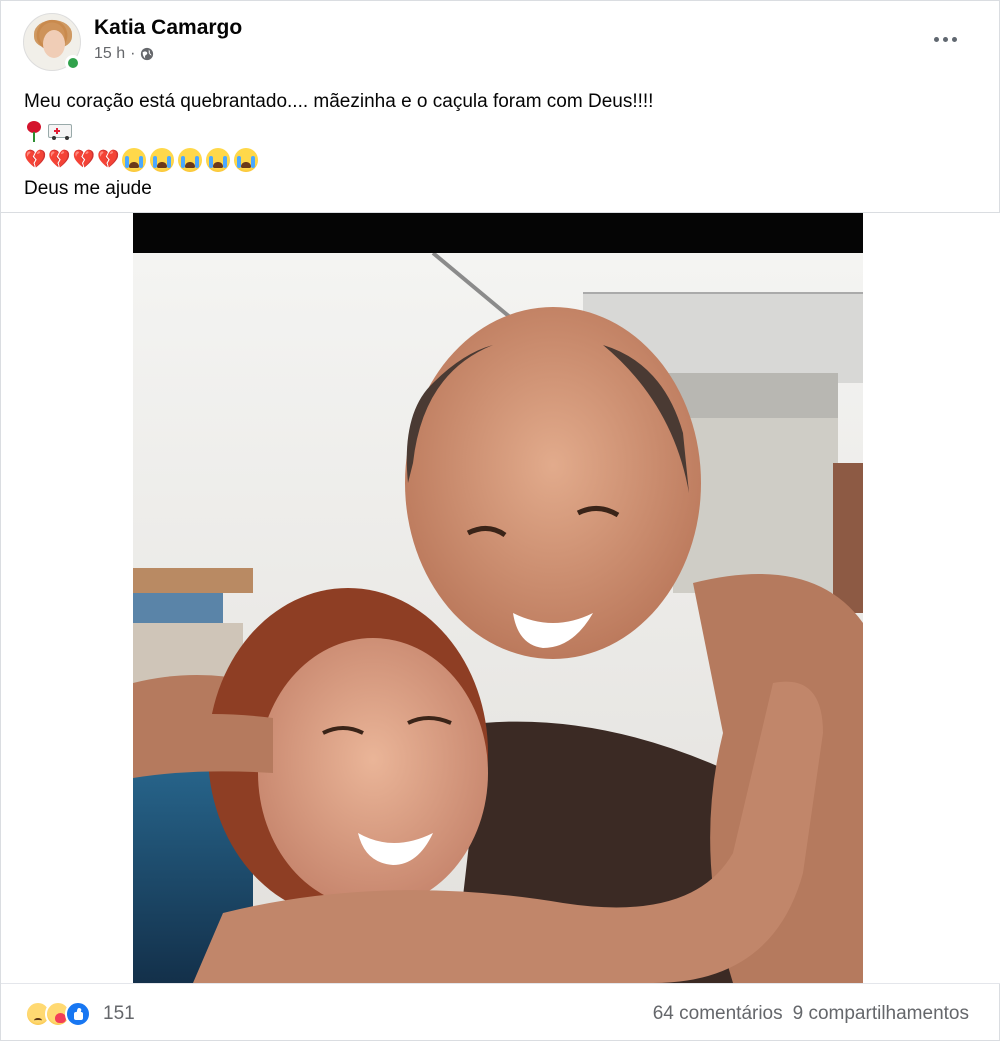  Describe the element at coordinates (881, 1014) in the screenshot. I see `shares-count: 9 compartilhamentos` at that location.